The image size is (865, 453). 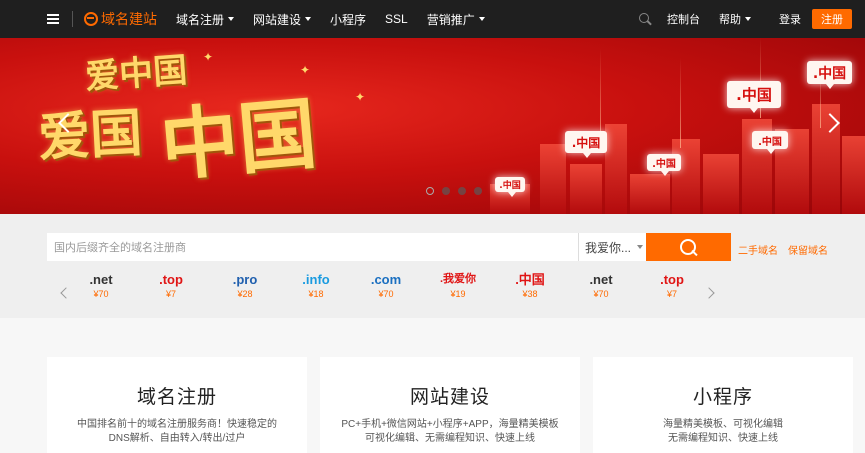 I want to click on tld-item: .中国 ¥38, so click(x=530, y=285).